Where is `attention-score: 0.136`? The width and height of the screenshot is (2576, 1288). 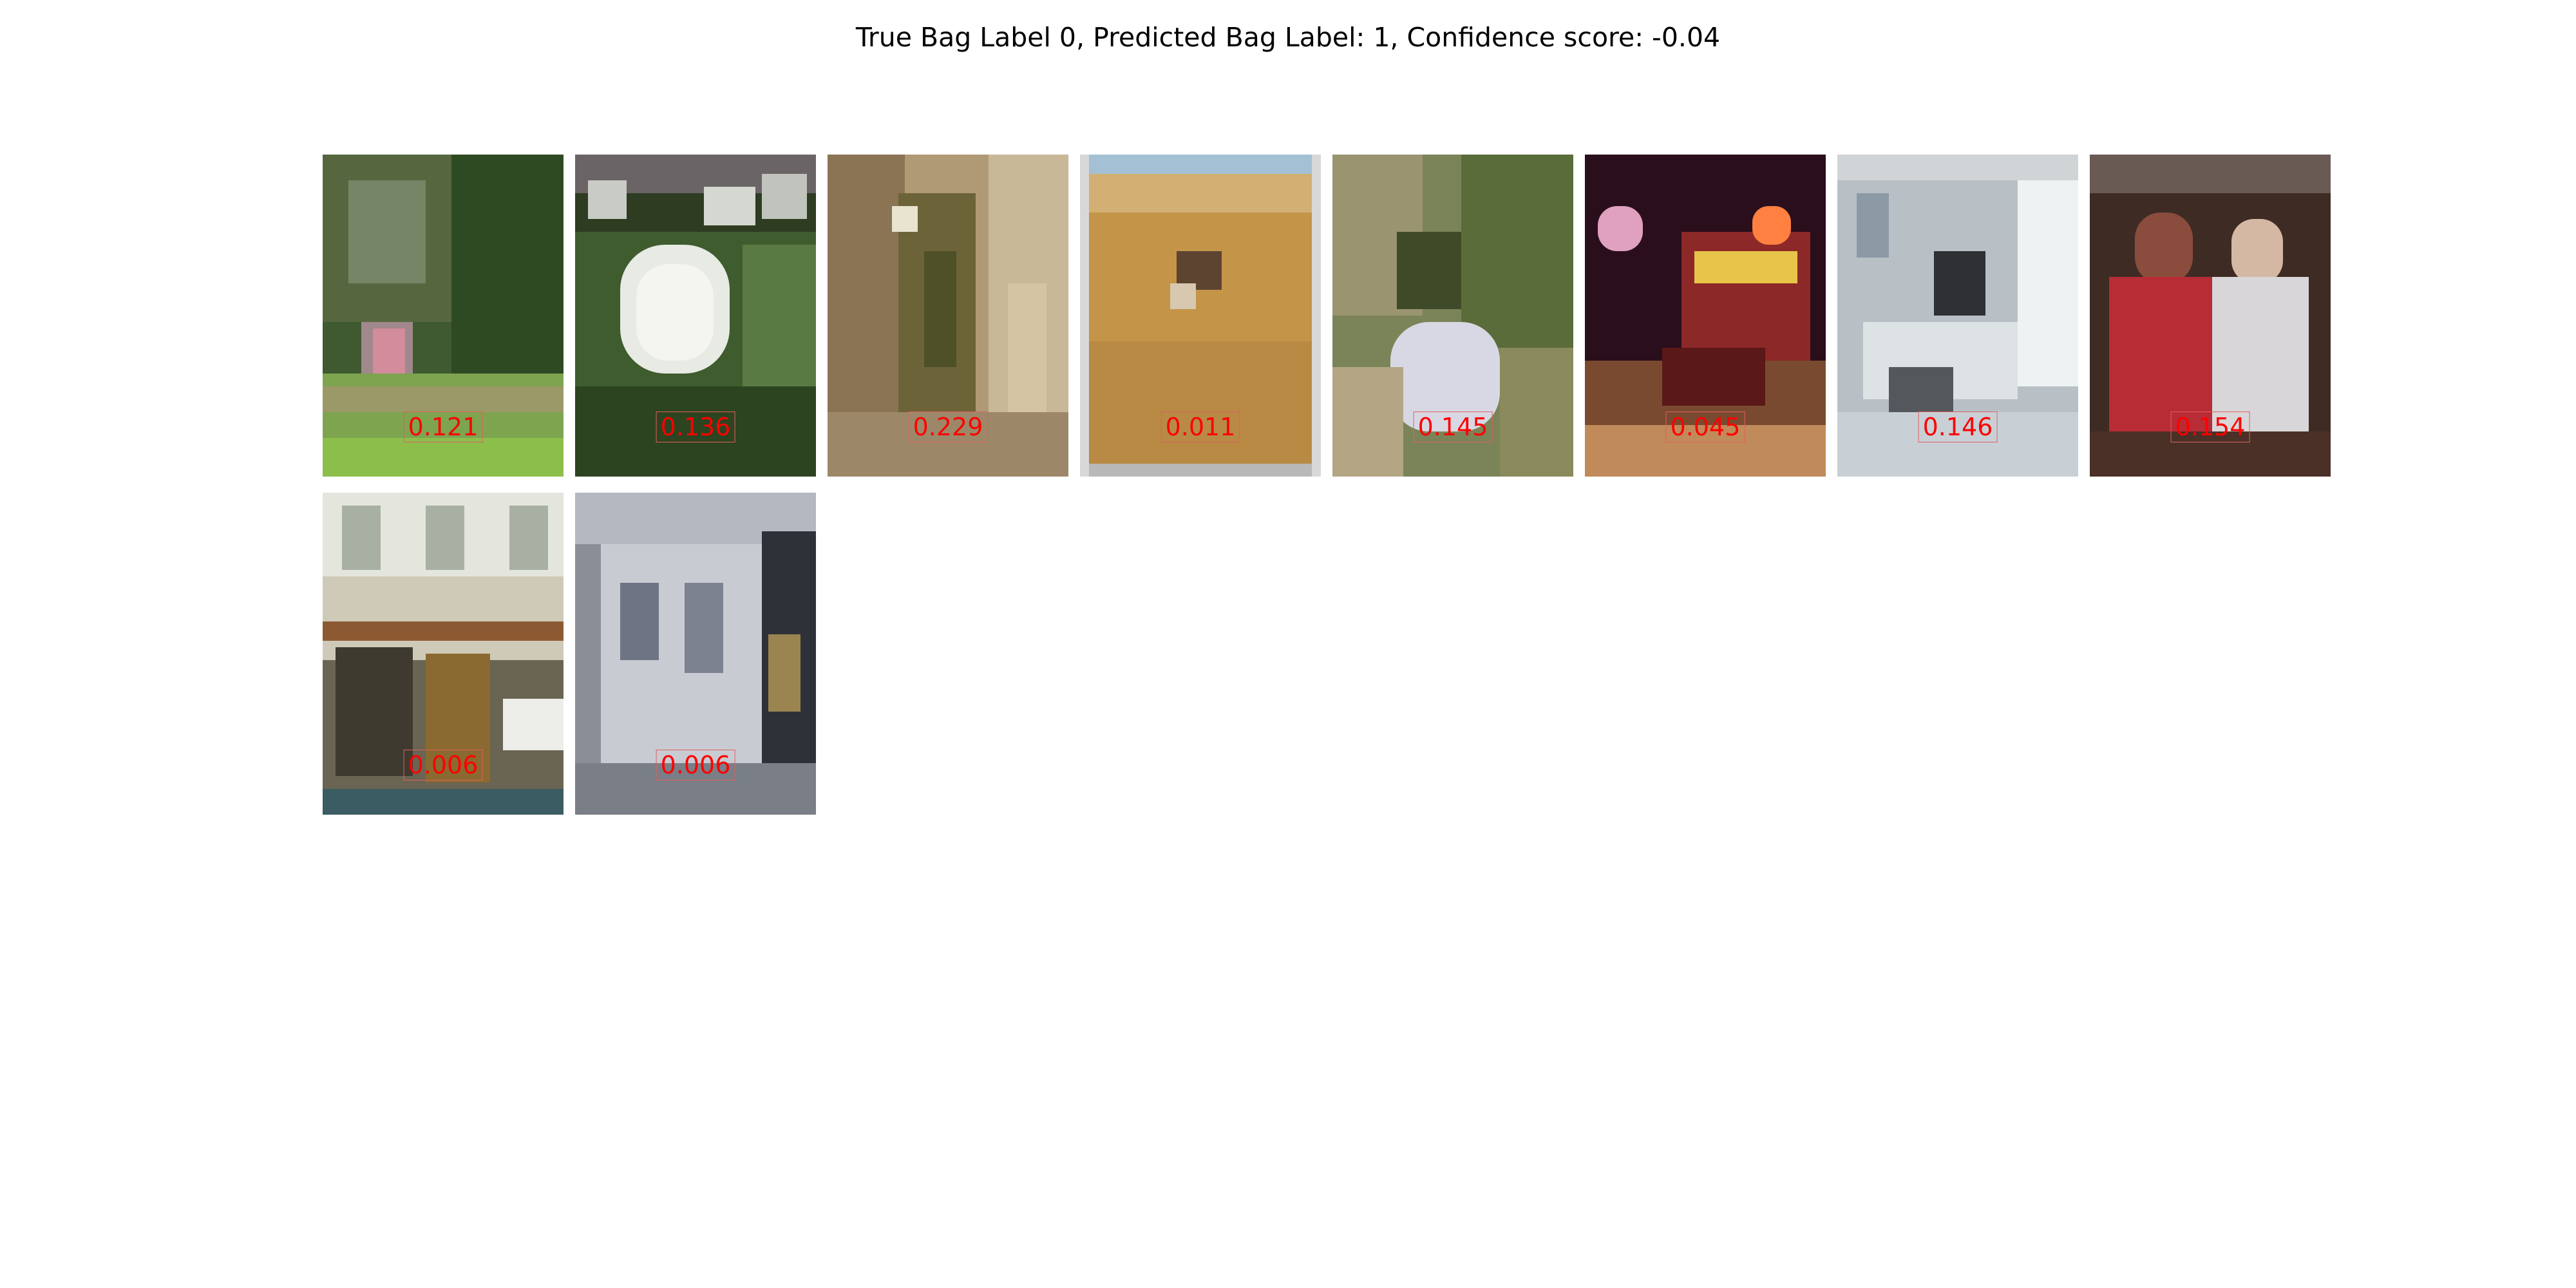 attention-score: 0.136 is located at coordinates (695, 427).